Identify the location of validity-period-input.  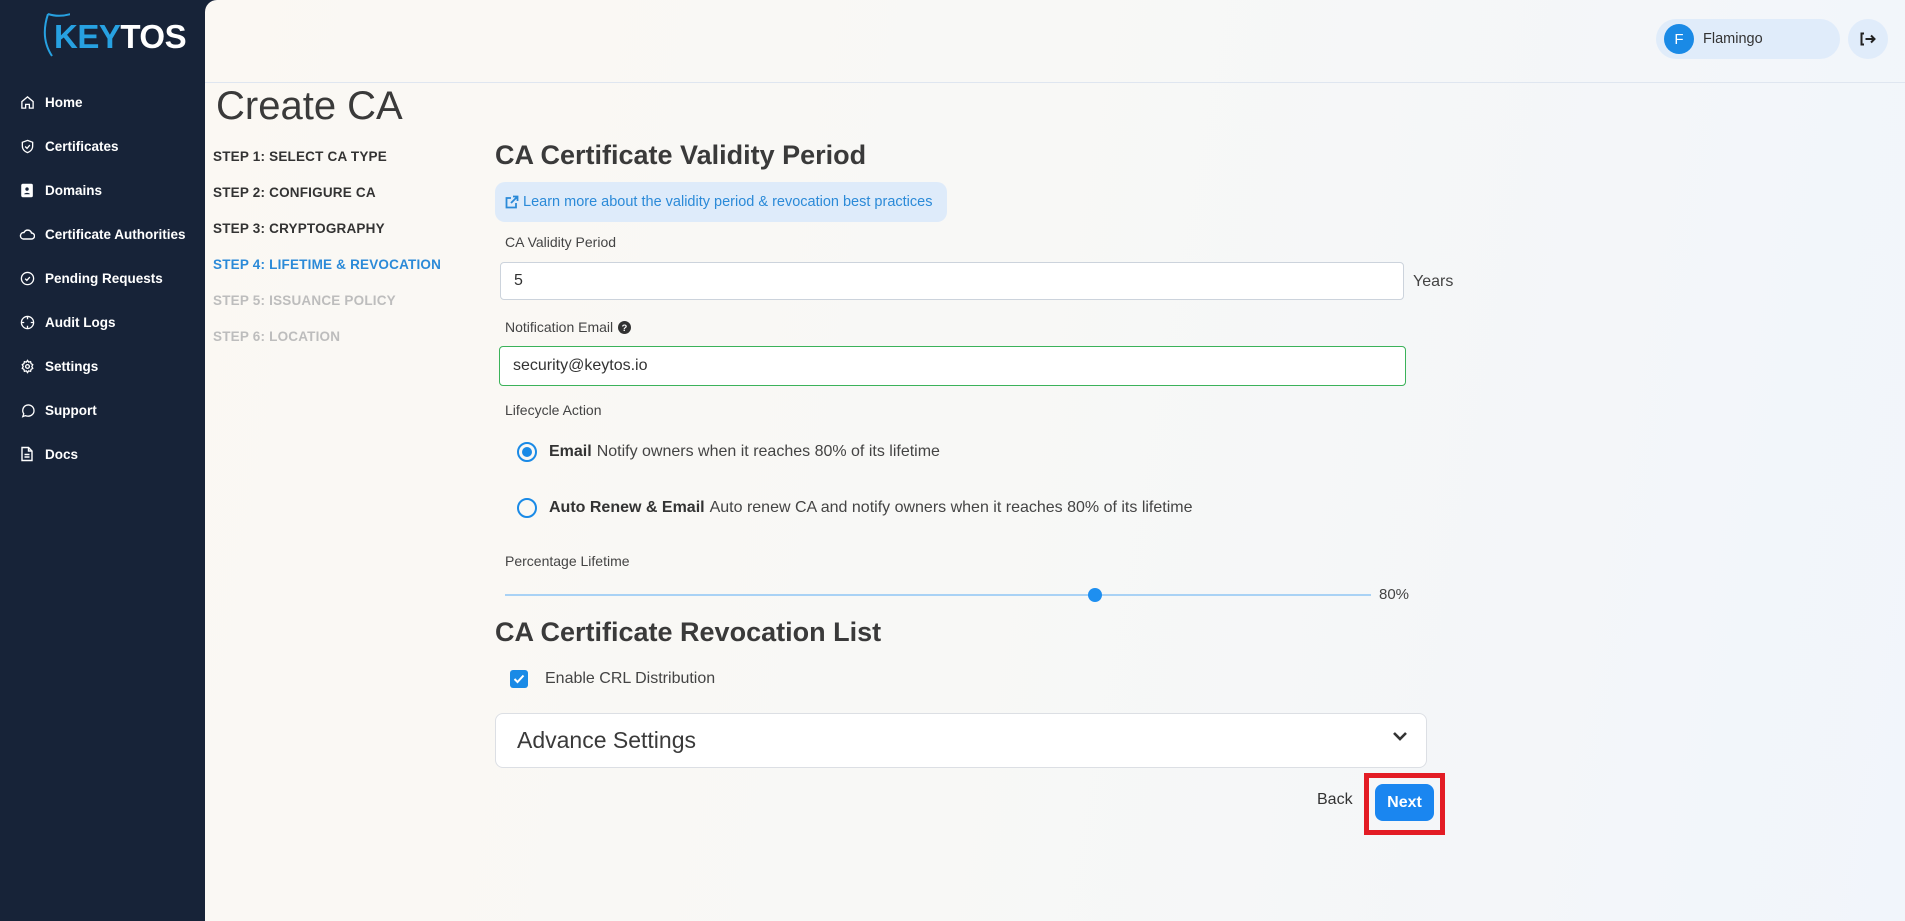
(952, 281).